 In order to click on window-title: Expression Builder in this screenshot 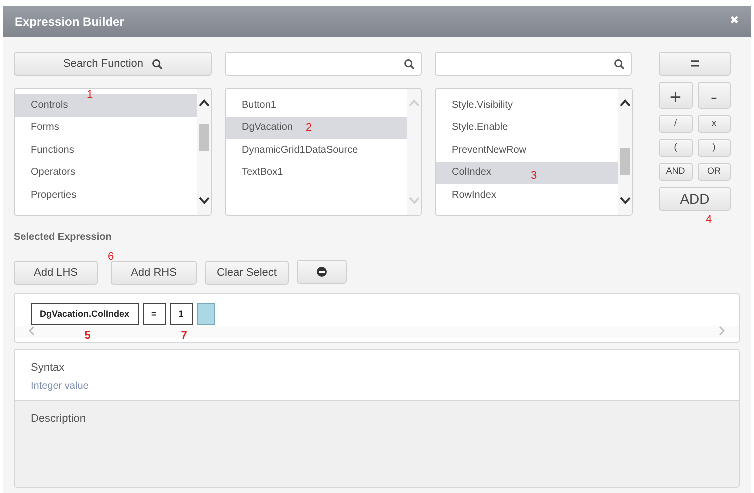, I will do `click(69, 22)`.